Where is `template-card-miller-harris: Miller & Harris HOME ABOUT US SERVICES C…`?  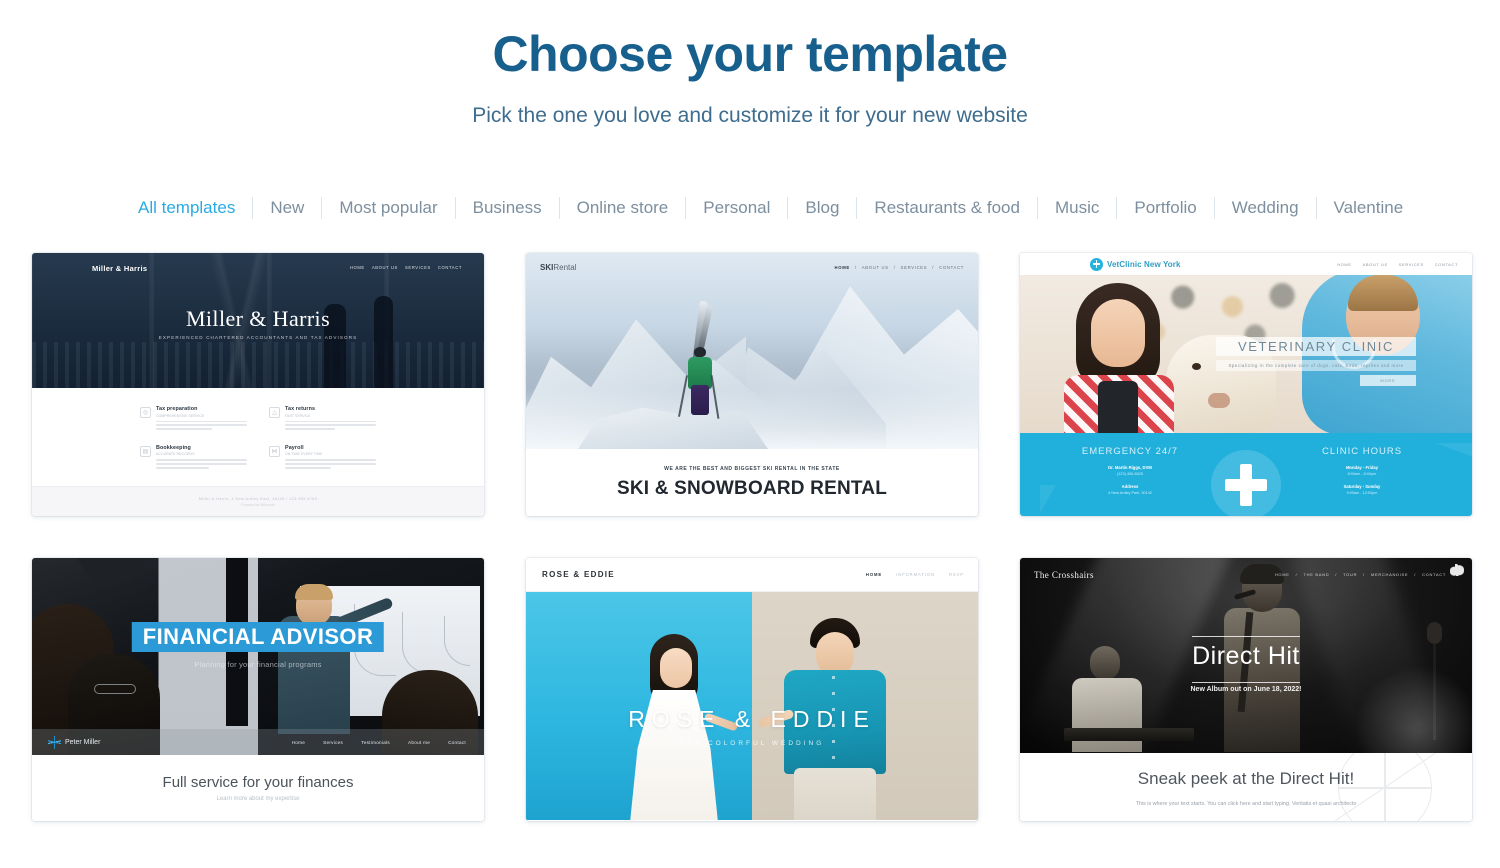
template-card-miller-harris: Miller & Harris HOME ABOUT US SERVICES C… is located at coordinates (258, 384).